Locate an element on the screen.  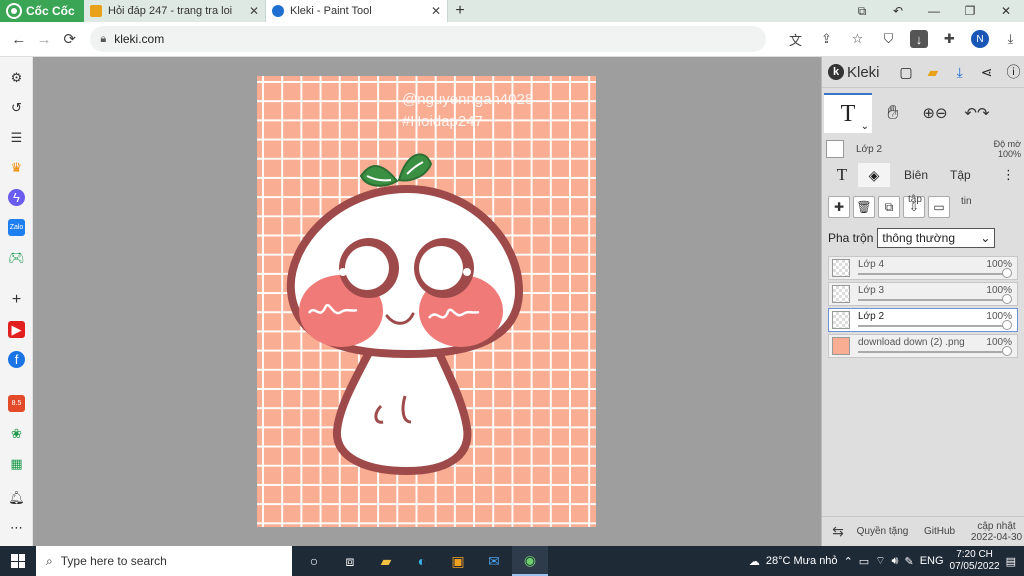
tab-hoidap: Hỏi đáp 247 - trang tra loi ✕ is located at coordinates (175, 11).